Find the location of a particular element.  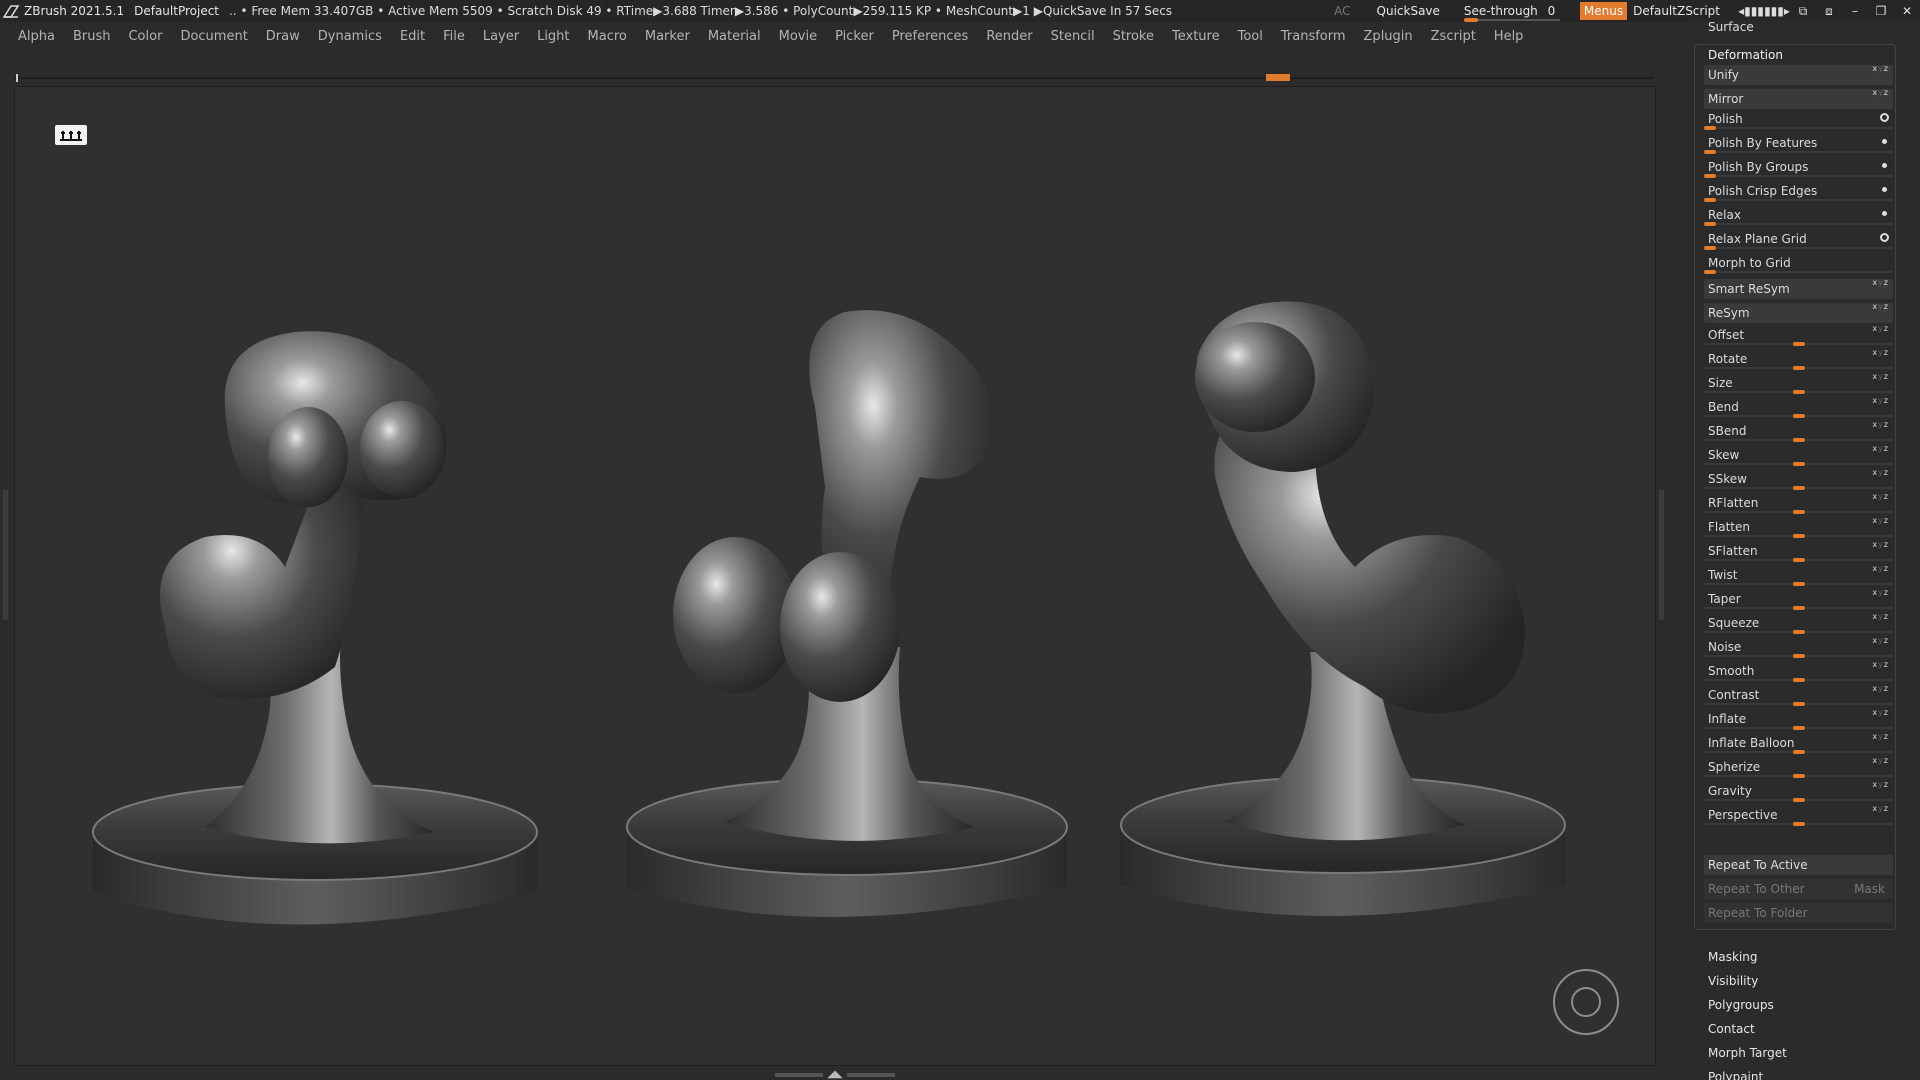

repeat-to-folder-button: Repeat To Folder is located at coordinates (1798, 913).